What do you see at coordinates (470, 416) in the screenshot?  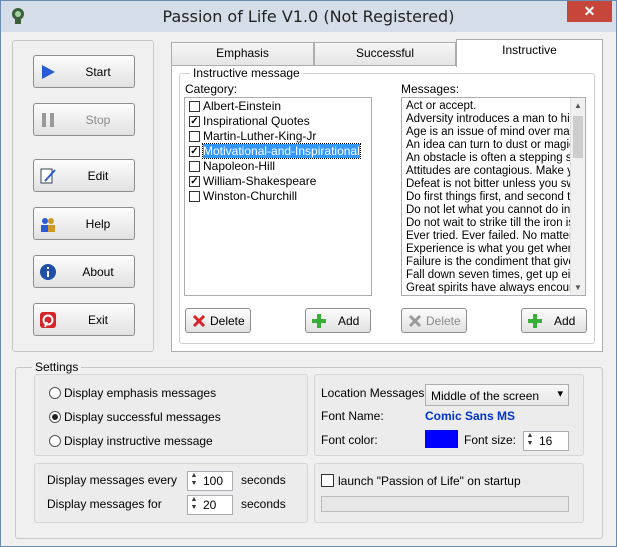 I see `font-name-value: Comic Sans MS` at bounding box center [470, 416].